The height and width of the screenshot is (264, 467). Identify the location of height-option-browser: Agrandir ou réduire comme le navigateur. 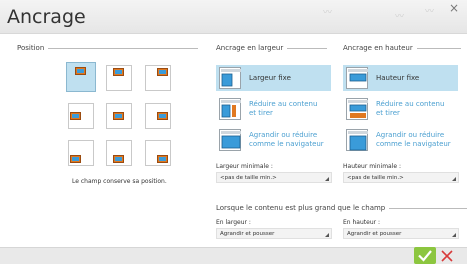
(400, 140).